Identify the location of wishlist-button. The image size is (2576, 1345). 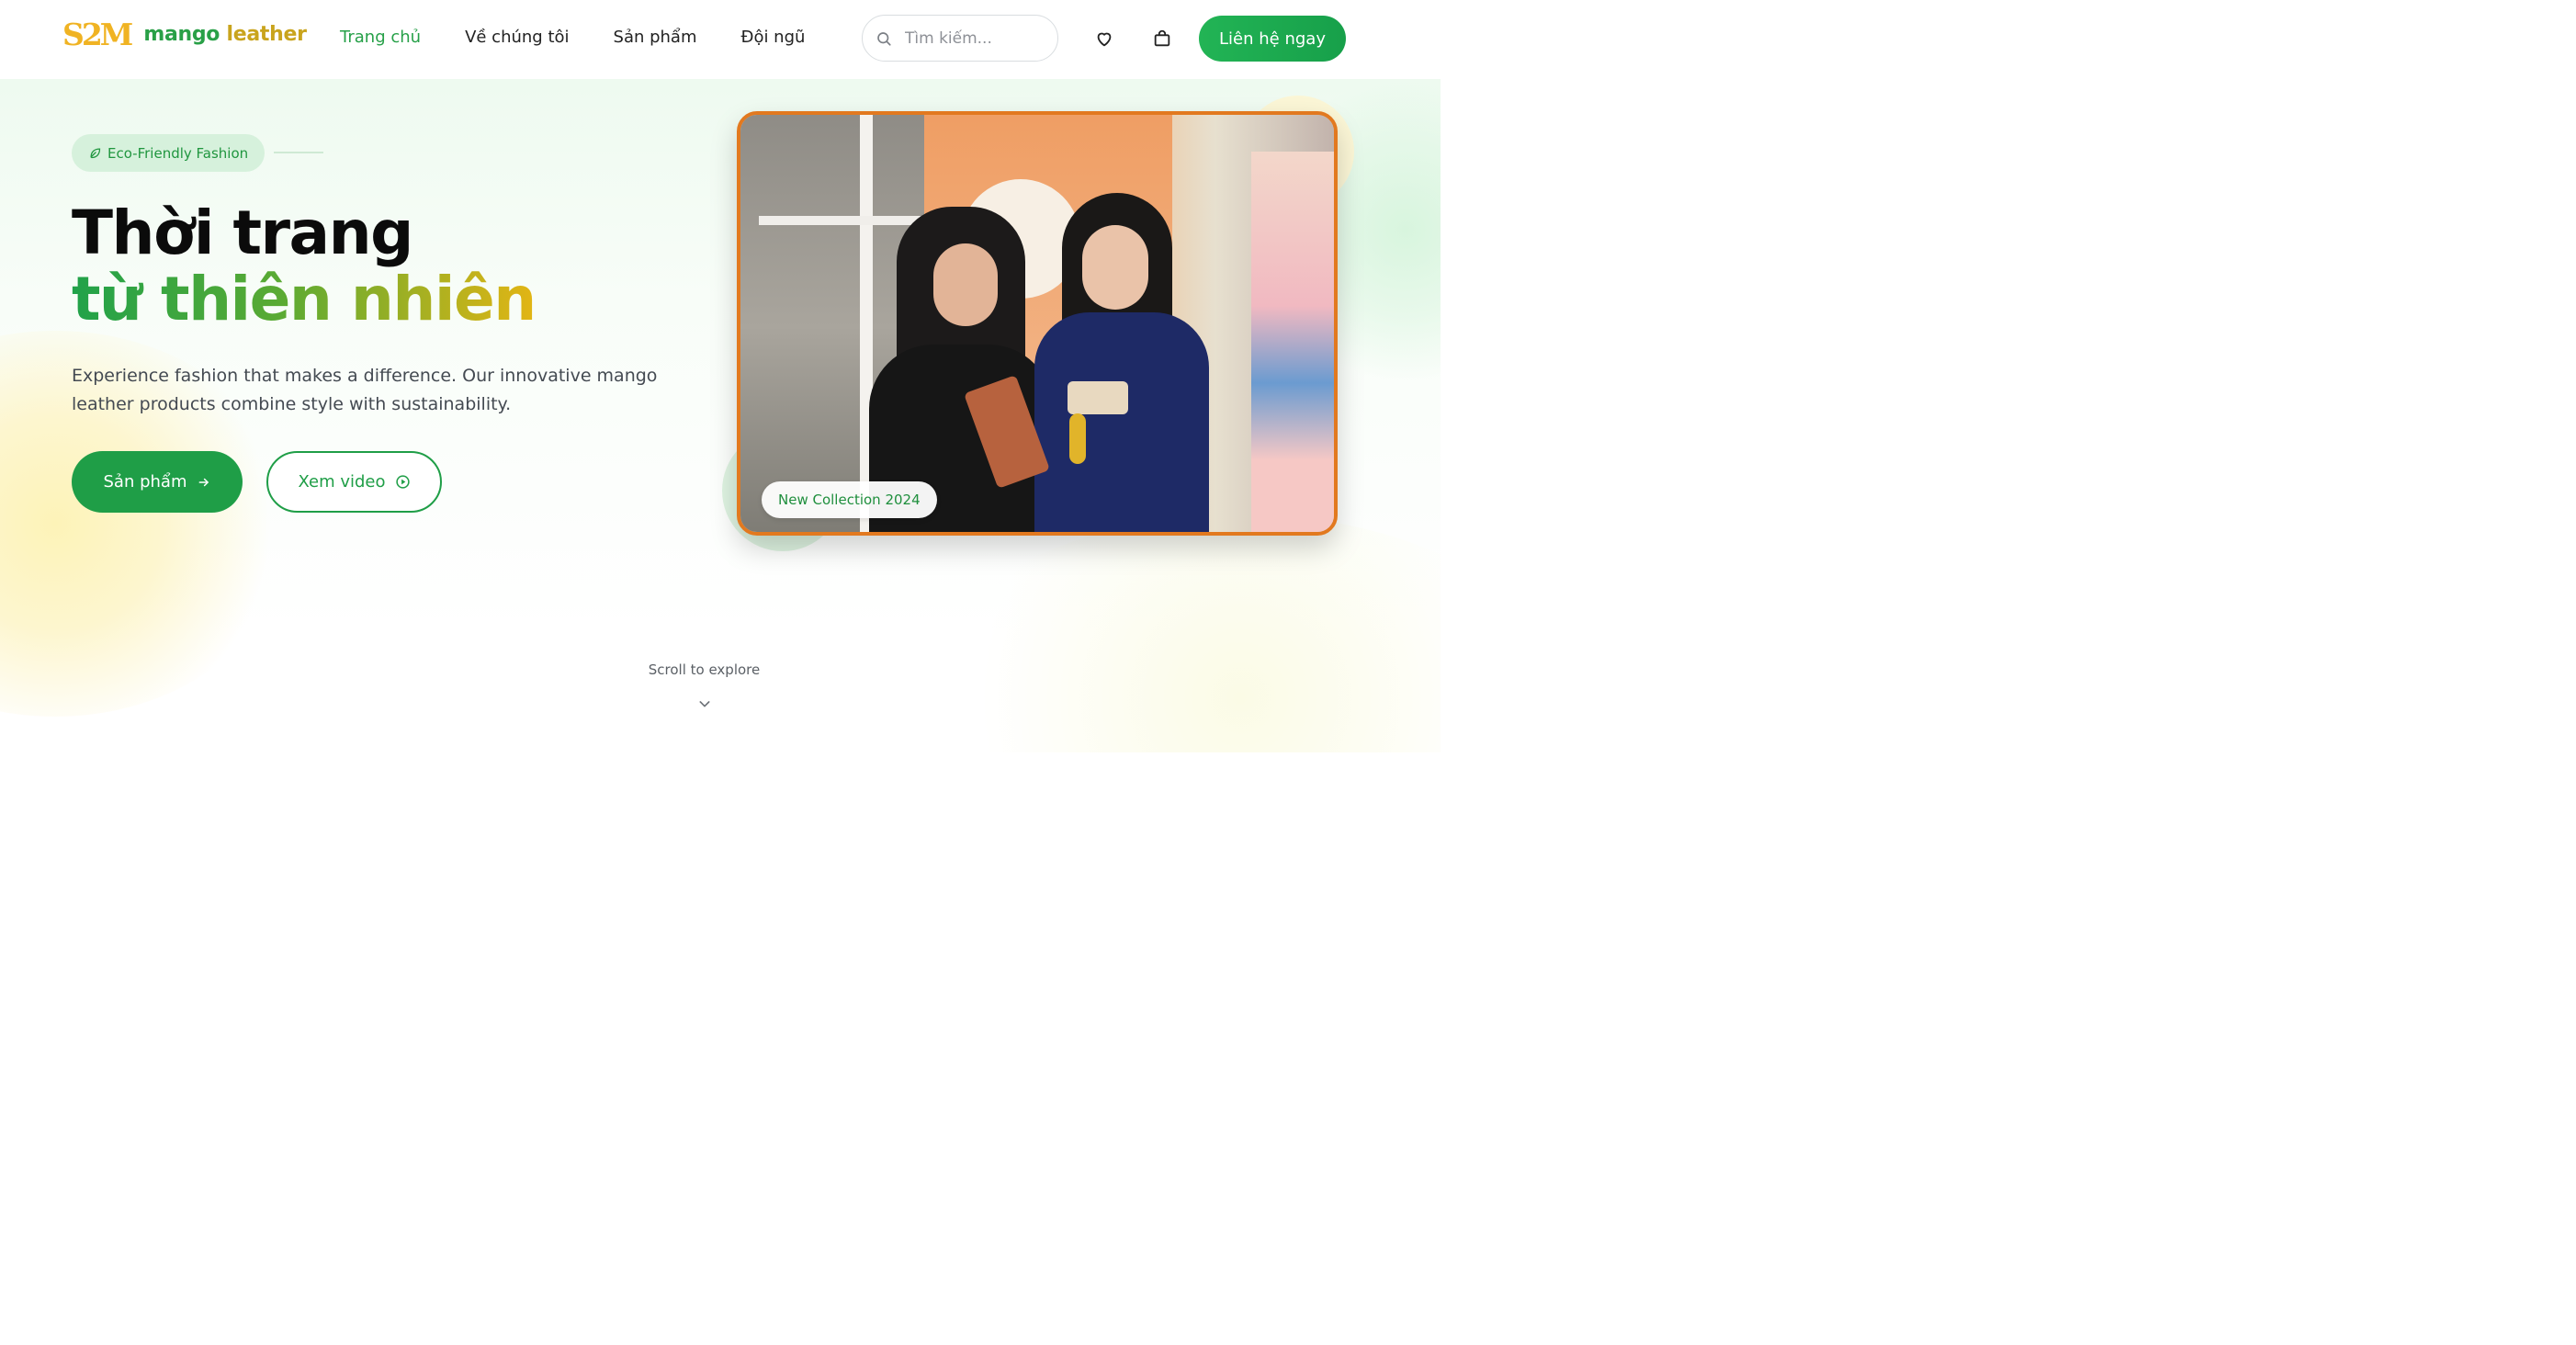
(1104, 39).